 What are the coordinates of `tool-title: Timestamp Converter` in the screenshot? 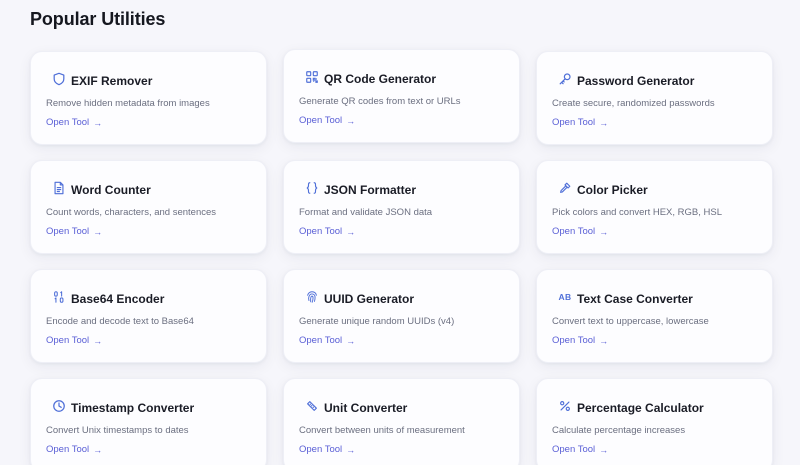 It's located at (133, 408).